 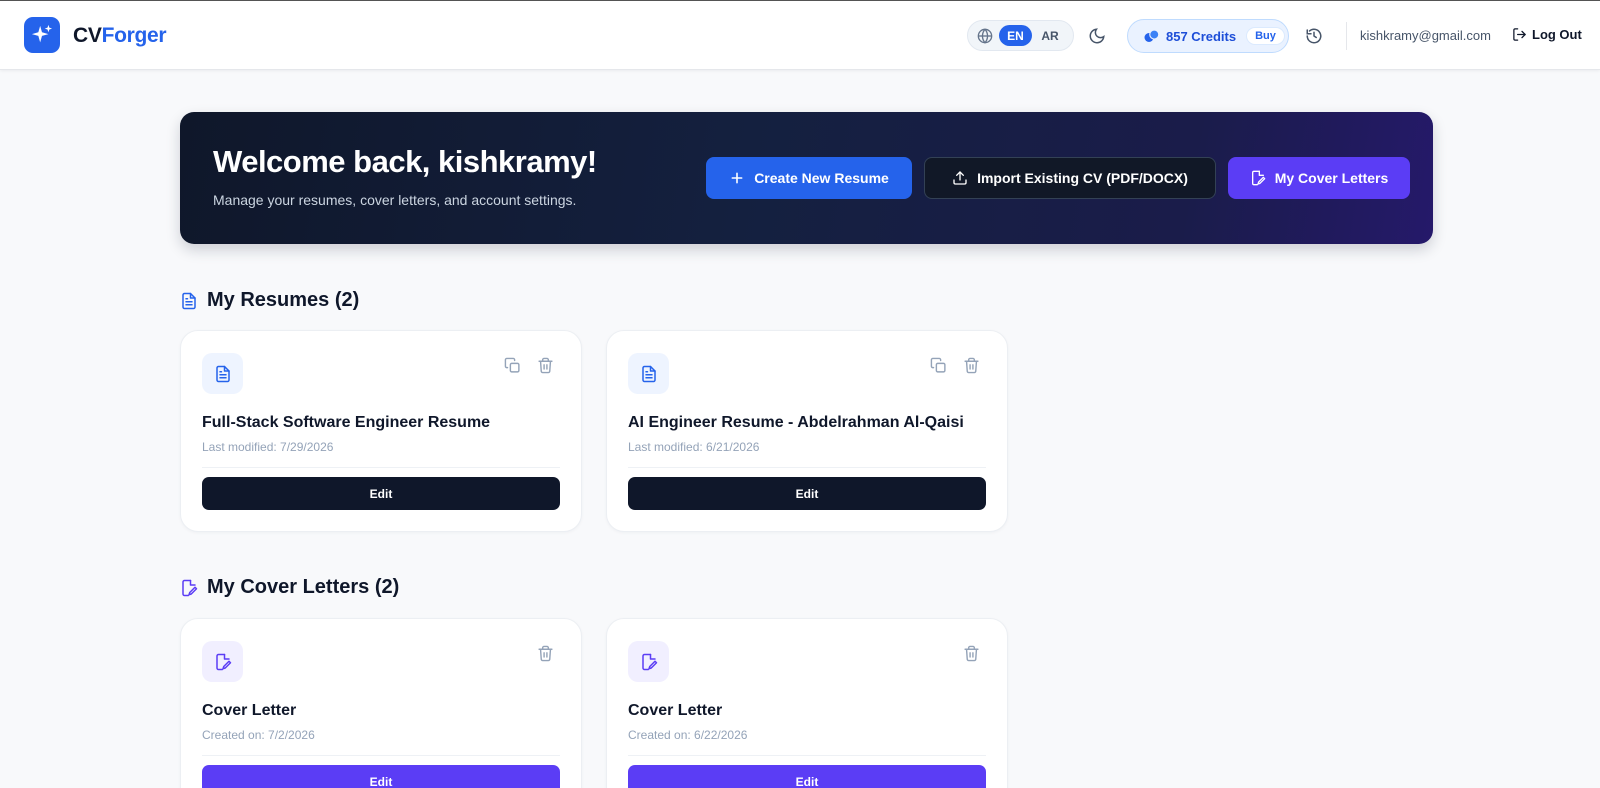 I want to click on cover-letter-card: Cover Letter Created on: 7/2/2026 Edit, so click(x=381, y=703).